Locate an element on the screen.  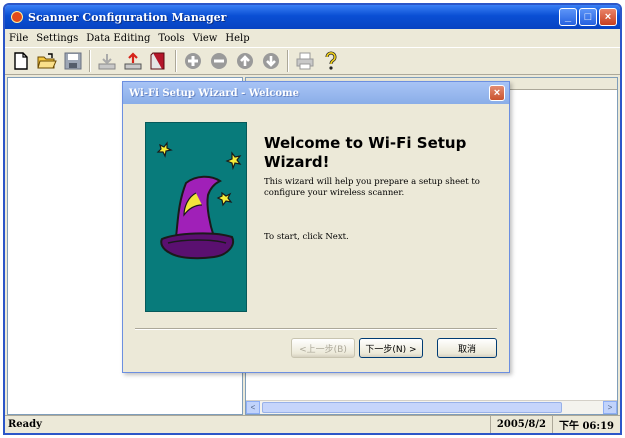
status-time: 下午 06:19 is located at coordinates (585, 424).